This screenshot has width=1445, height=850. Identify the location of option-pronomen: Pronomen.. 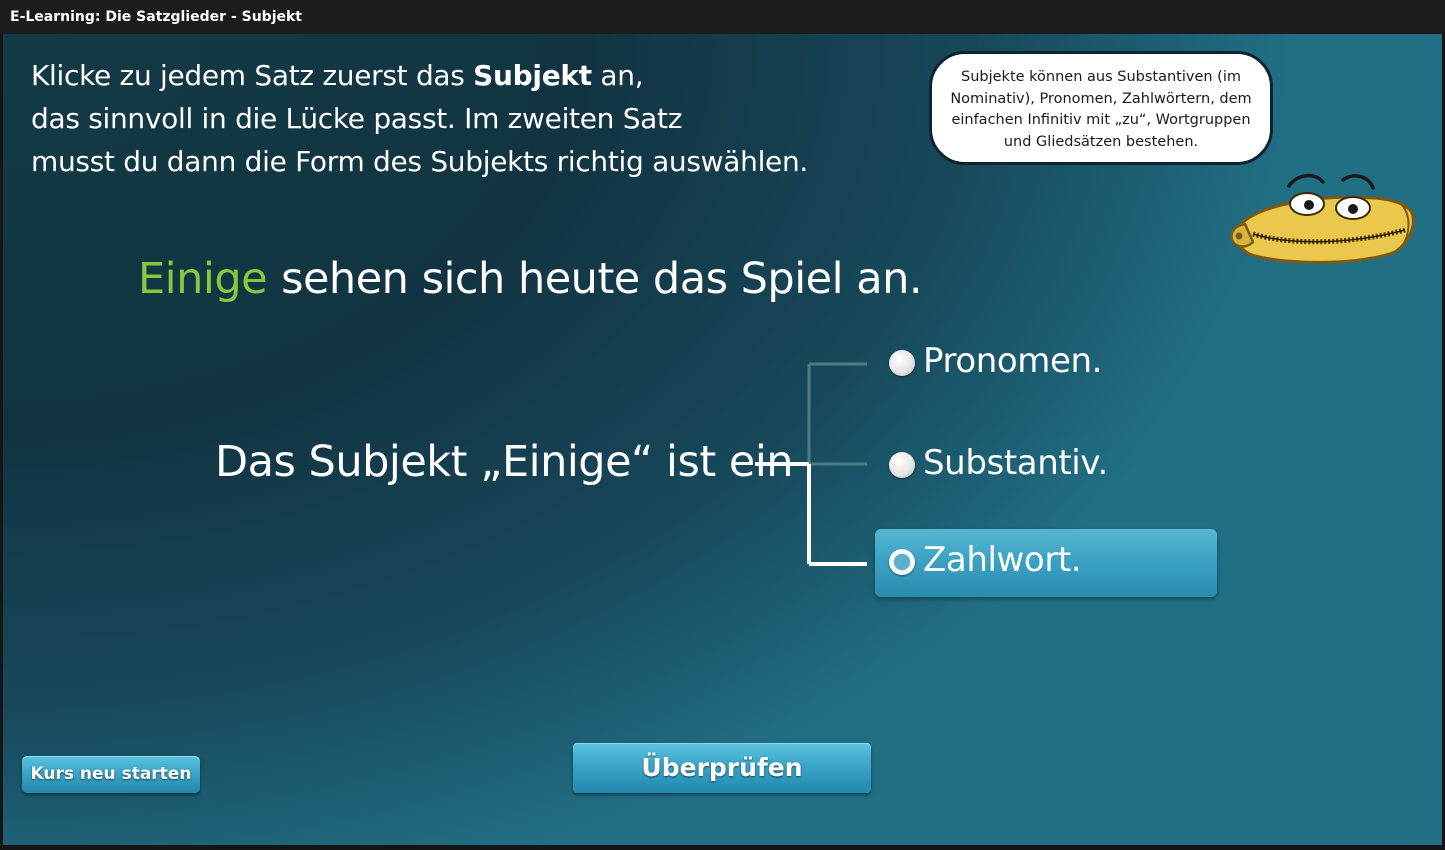
(1046, 364).